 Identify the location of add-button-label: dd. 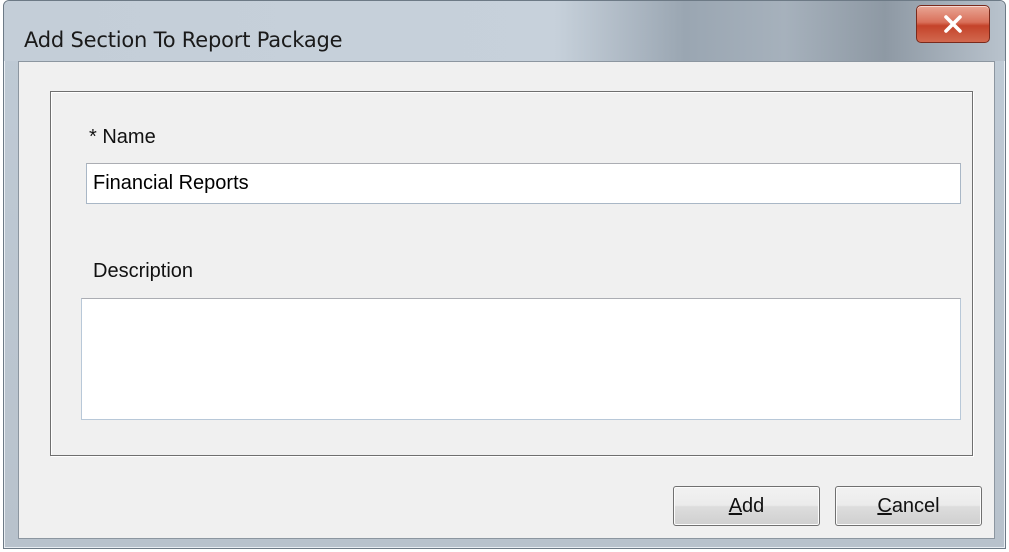
(753, 505).